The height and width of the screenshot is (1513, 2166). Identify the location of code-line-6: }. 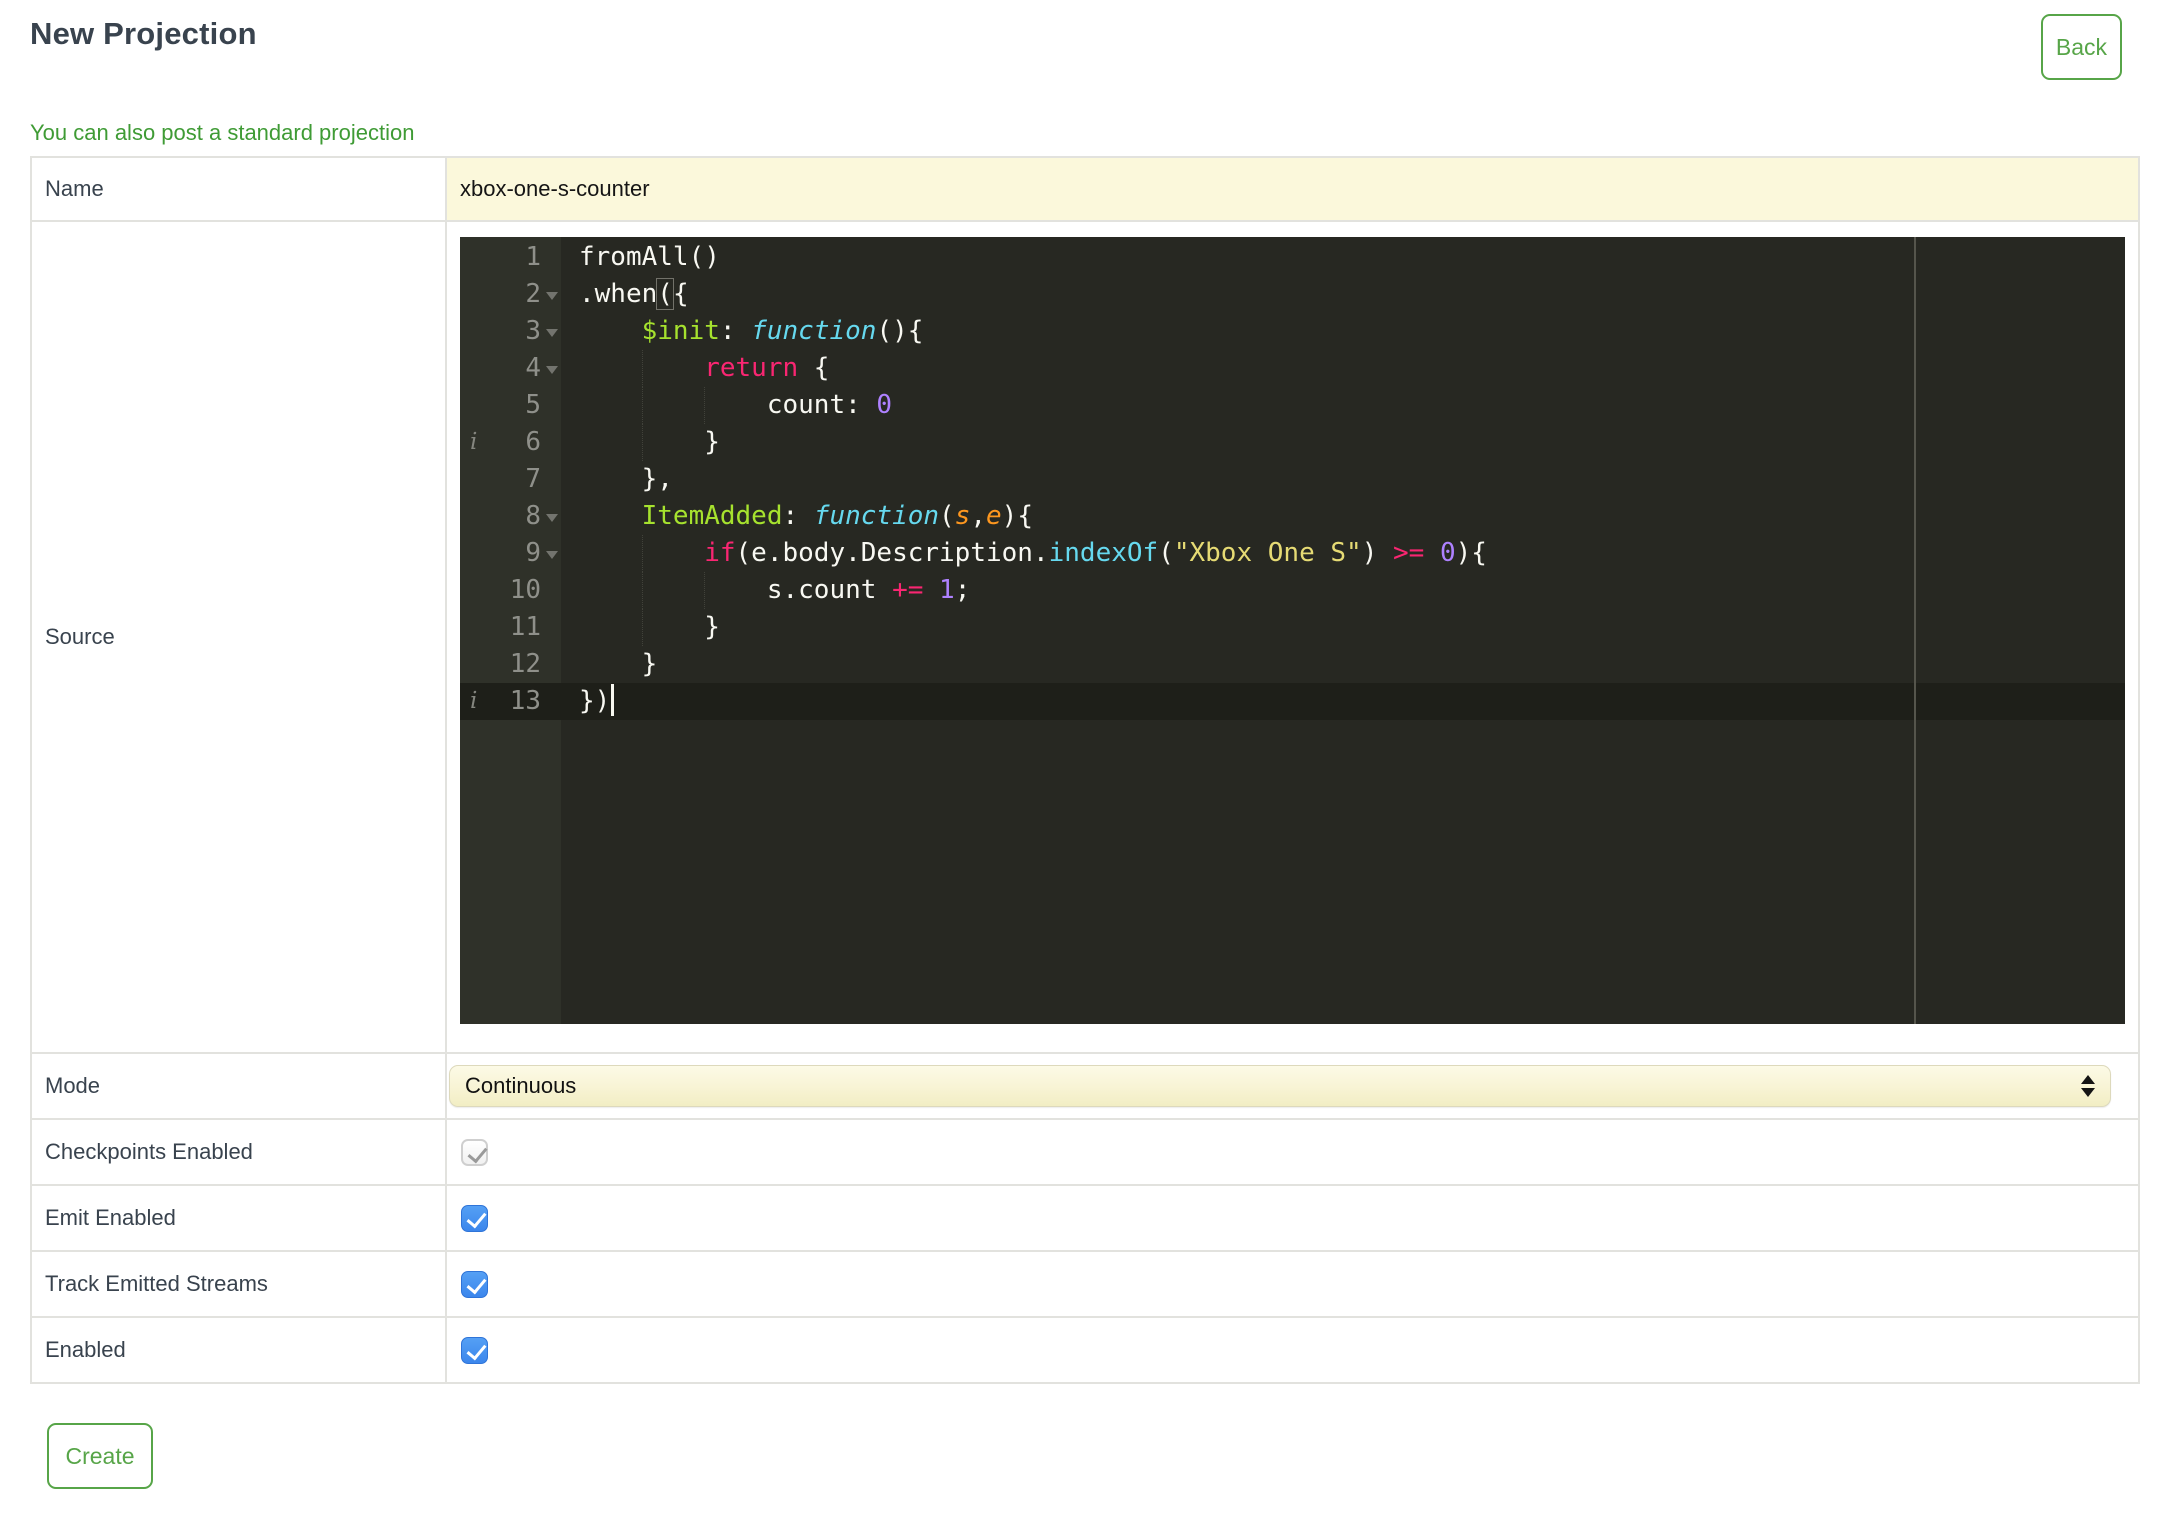
(1343, 442).